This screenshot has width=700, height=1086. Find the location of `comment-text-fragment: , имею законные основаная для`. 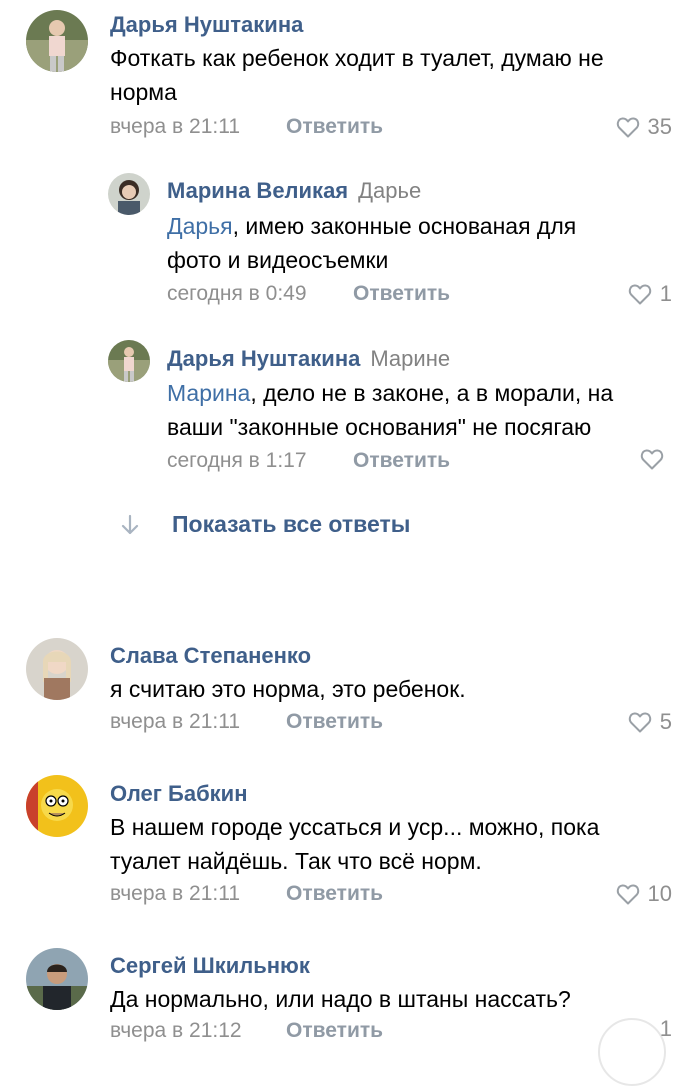

comment-text-fragment: , имею законные основаная для is located at coordinates (404, 226).